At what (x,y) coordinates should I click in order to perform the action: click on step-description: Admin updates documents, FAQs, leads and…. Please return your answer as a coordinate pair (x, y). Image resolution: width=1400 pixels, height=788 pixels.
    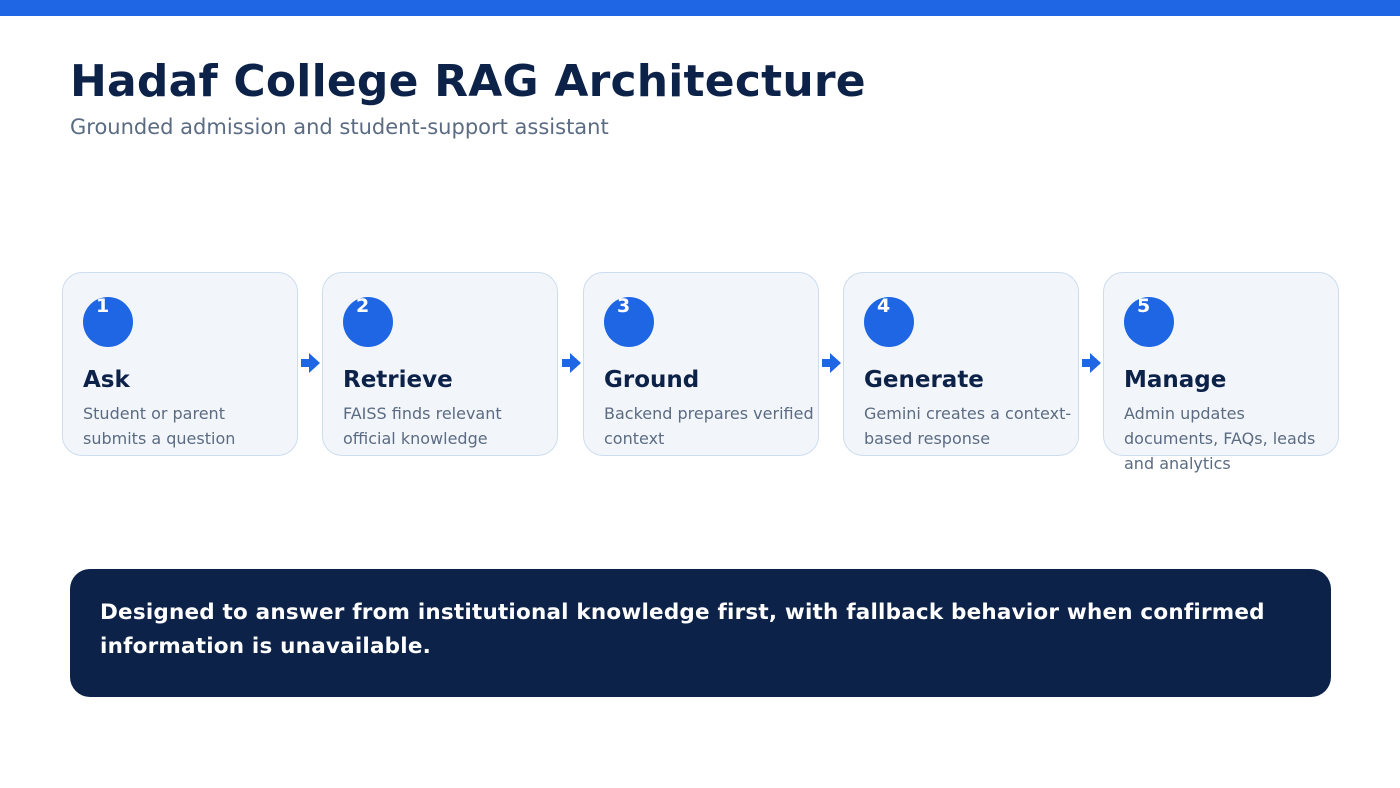
    Looking at the image, I should click on (1220, 438).